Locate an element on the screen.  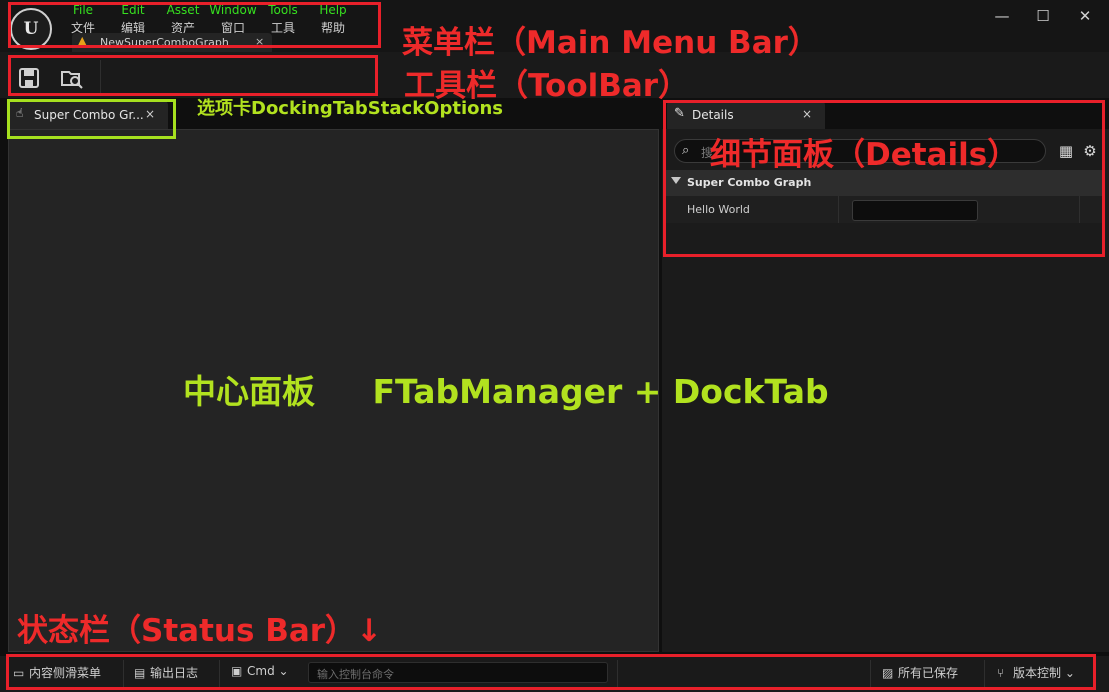
details-annotation: 细节面板（Details） is located at coordinates (864, 155).